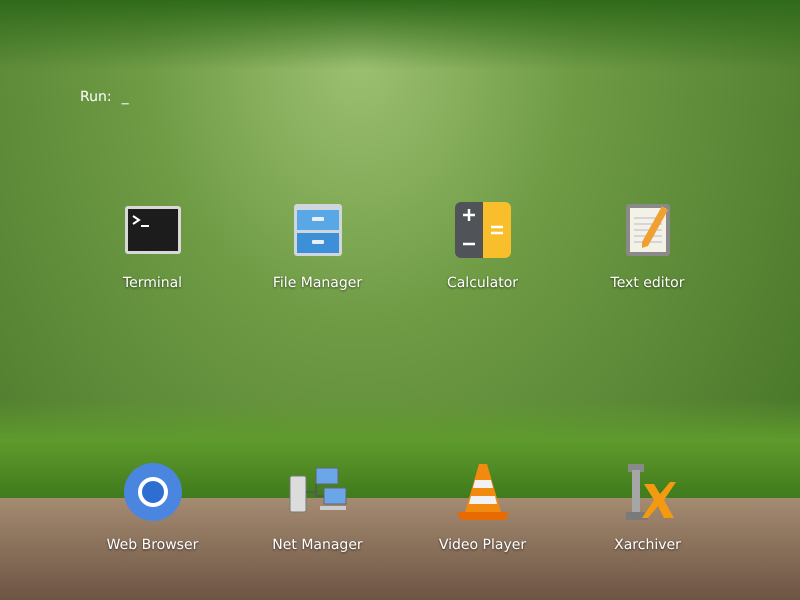 This screenshot has width=800, height=600. I want to click on app-launcher-label: Web Browser, so click(152, 545).